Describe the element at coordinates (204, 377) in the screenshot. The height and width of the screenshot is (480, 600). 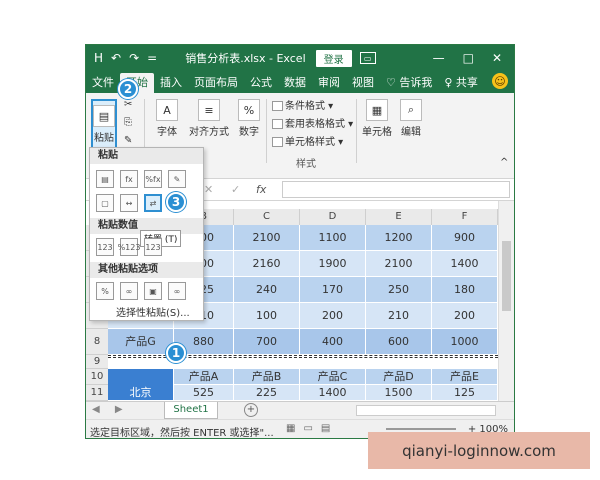
I see `table-cell: 产品A` at that location.